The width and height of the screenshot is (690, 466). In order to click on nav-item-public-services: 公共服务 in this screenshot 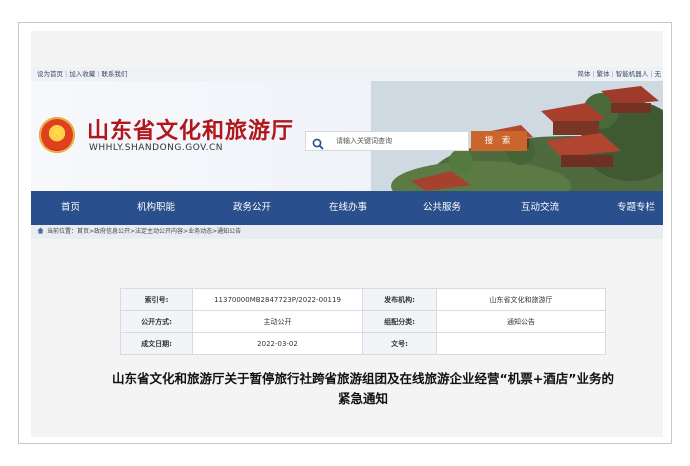, I will do `click(442, 208)`.